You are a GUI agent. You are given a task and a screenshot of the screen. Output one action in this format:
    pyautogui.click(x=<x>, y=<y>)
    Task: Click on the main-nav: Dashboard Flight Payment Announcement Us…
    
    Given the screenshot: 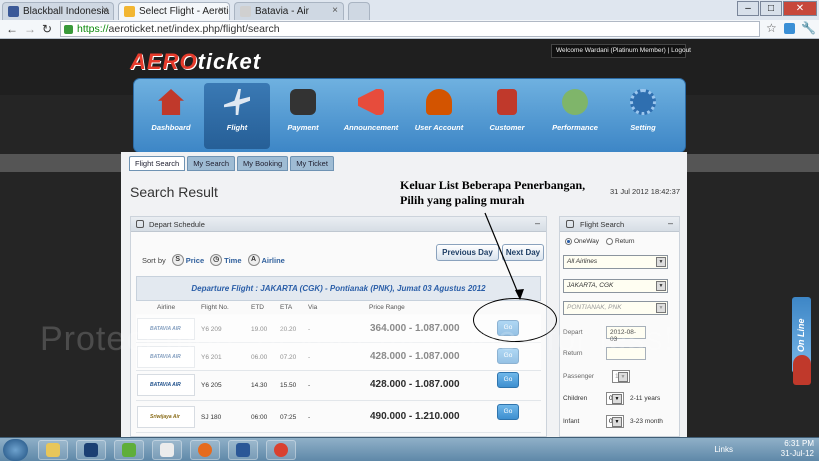 What is the action you would take?
    pyautogui.click(x=409, y=115)
    